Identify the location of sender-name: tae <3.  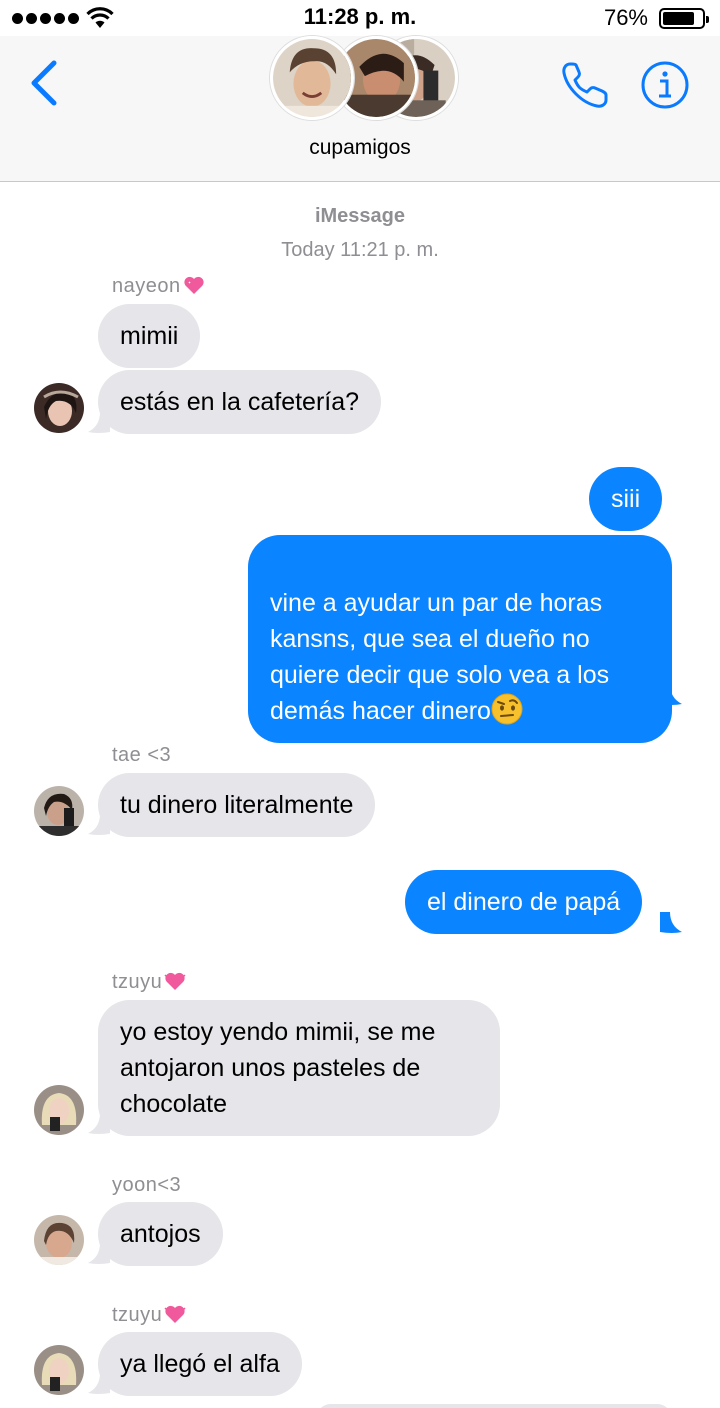
(142, 755).